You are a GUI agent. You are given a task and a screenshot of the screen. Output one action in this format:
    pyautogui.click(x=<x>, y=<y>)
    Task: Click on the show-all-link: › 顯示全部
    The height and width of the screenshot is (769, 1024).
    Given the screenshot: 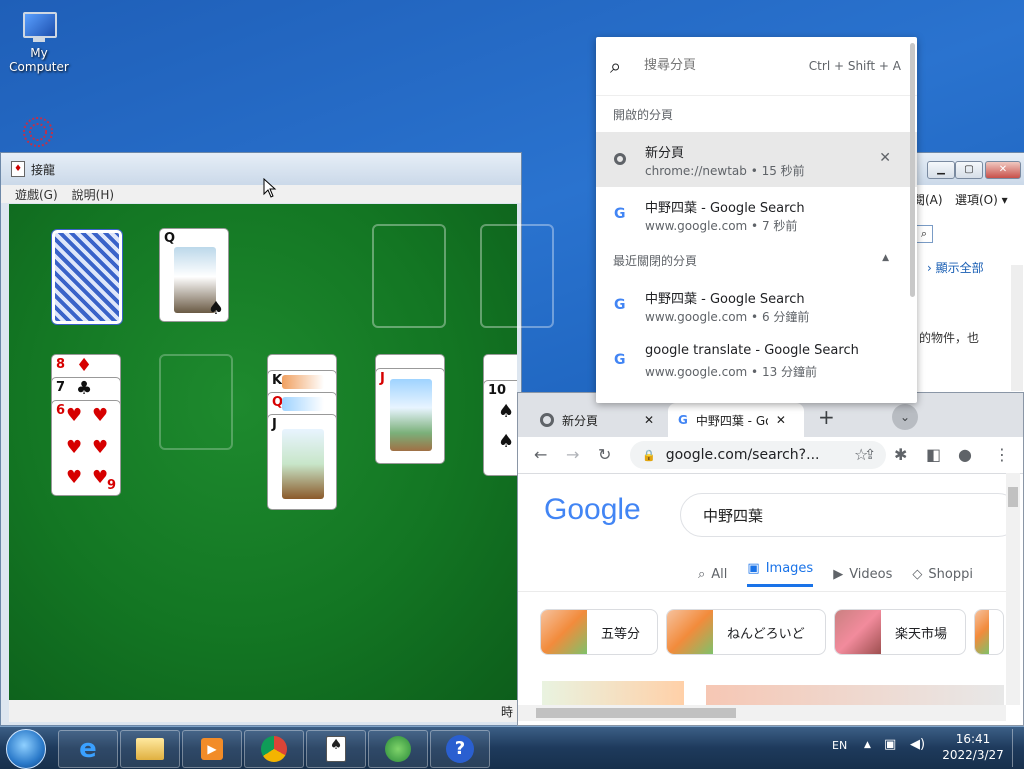 What is the action you would take?
    pyautogui.click(x=955, y=267)
    